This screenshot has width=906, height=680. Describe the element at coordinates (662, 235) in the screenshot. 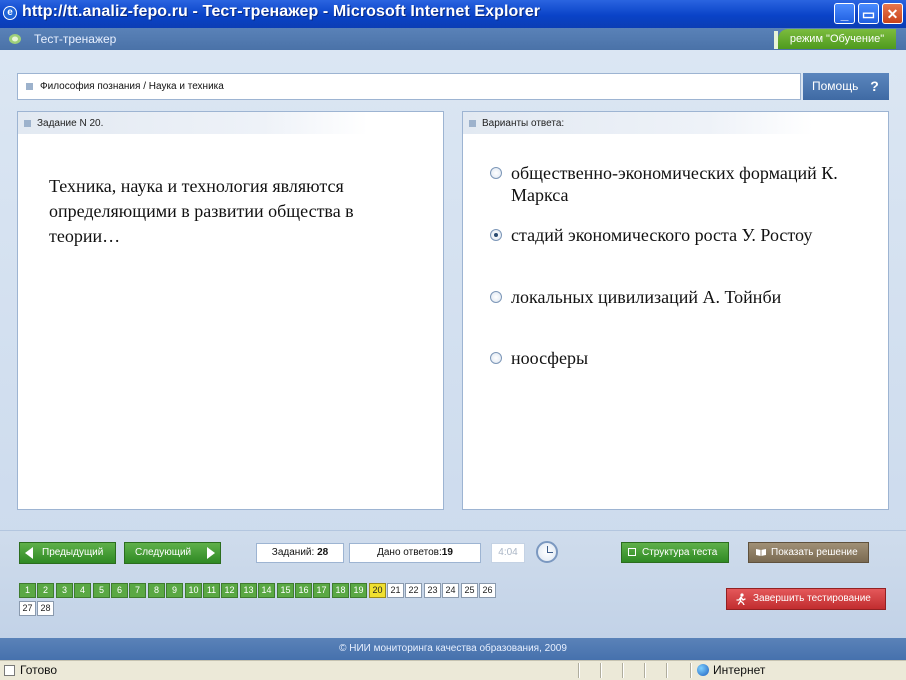

I see `answer-option-text: стадий экономического роста У. Ростоу` at that location.